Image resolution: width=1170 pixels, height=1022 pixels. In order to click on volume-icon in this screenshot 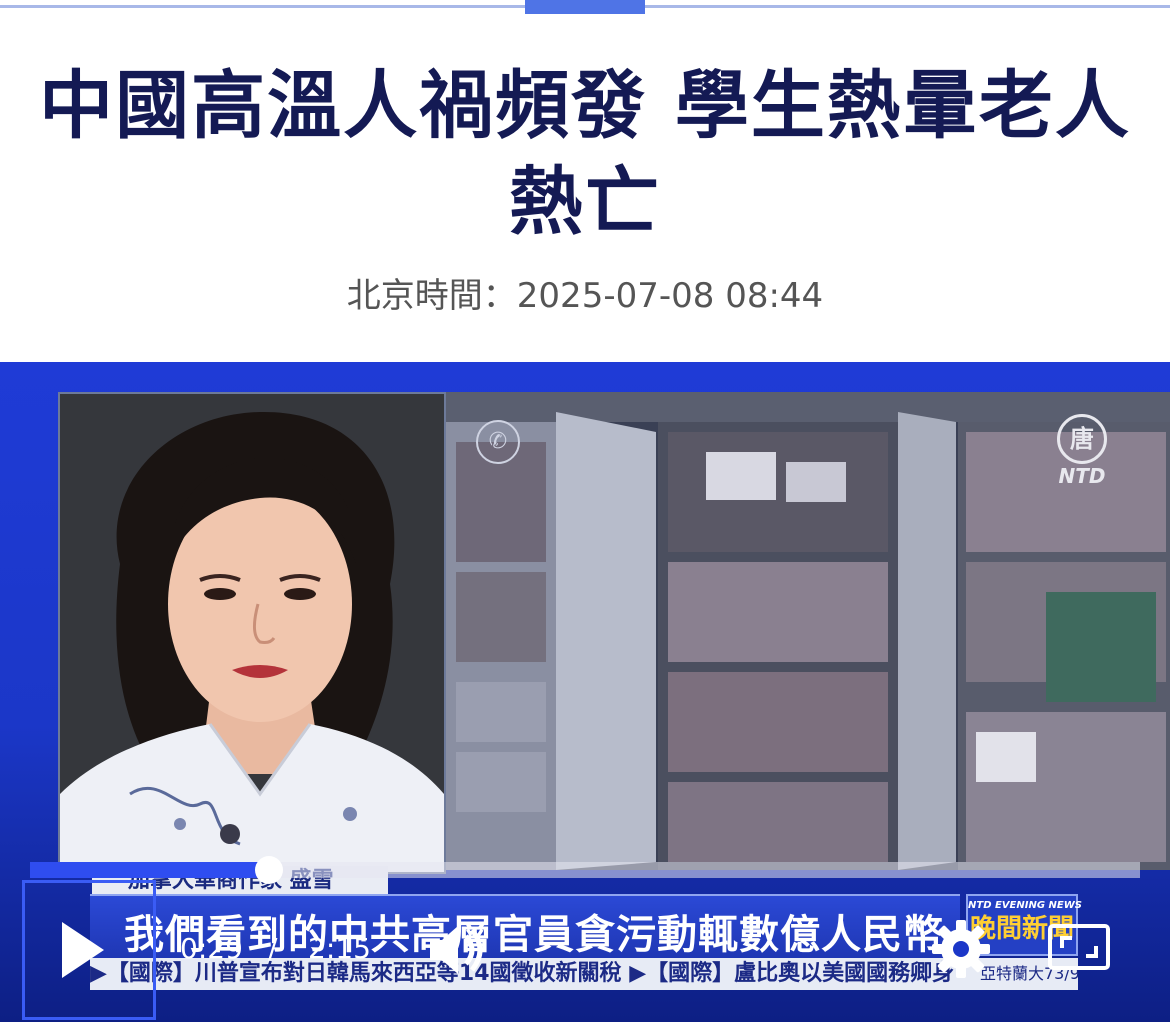, I will do `click(458, 950)`.